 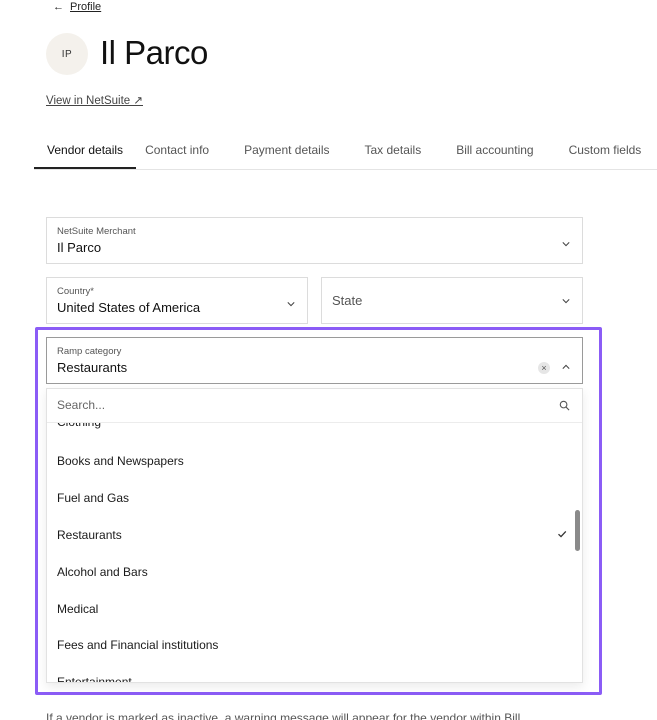 What do you see at coordinates (562, 534) in the screenshot?
I see `checkmark-icon` at bounding box center [562, 534].